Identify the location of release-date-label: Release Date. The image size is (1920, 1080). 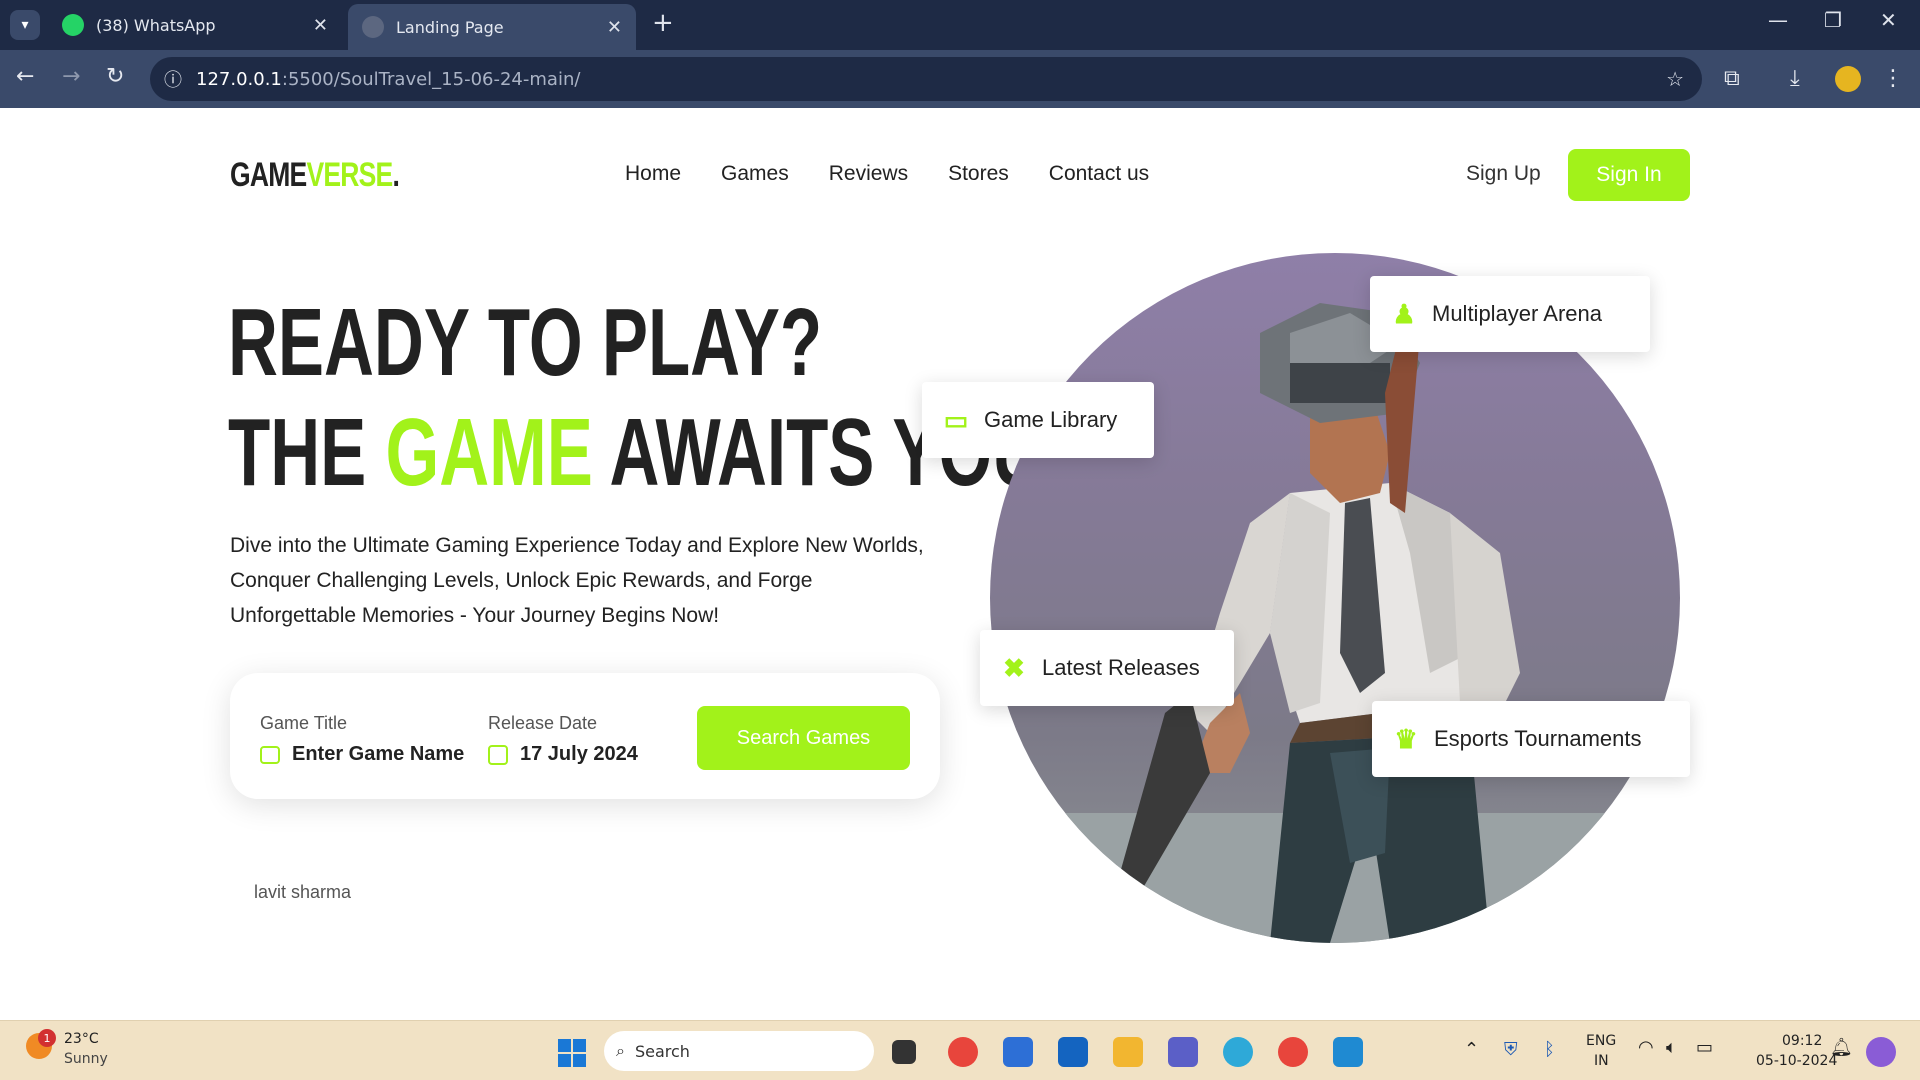
(543, 723).